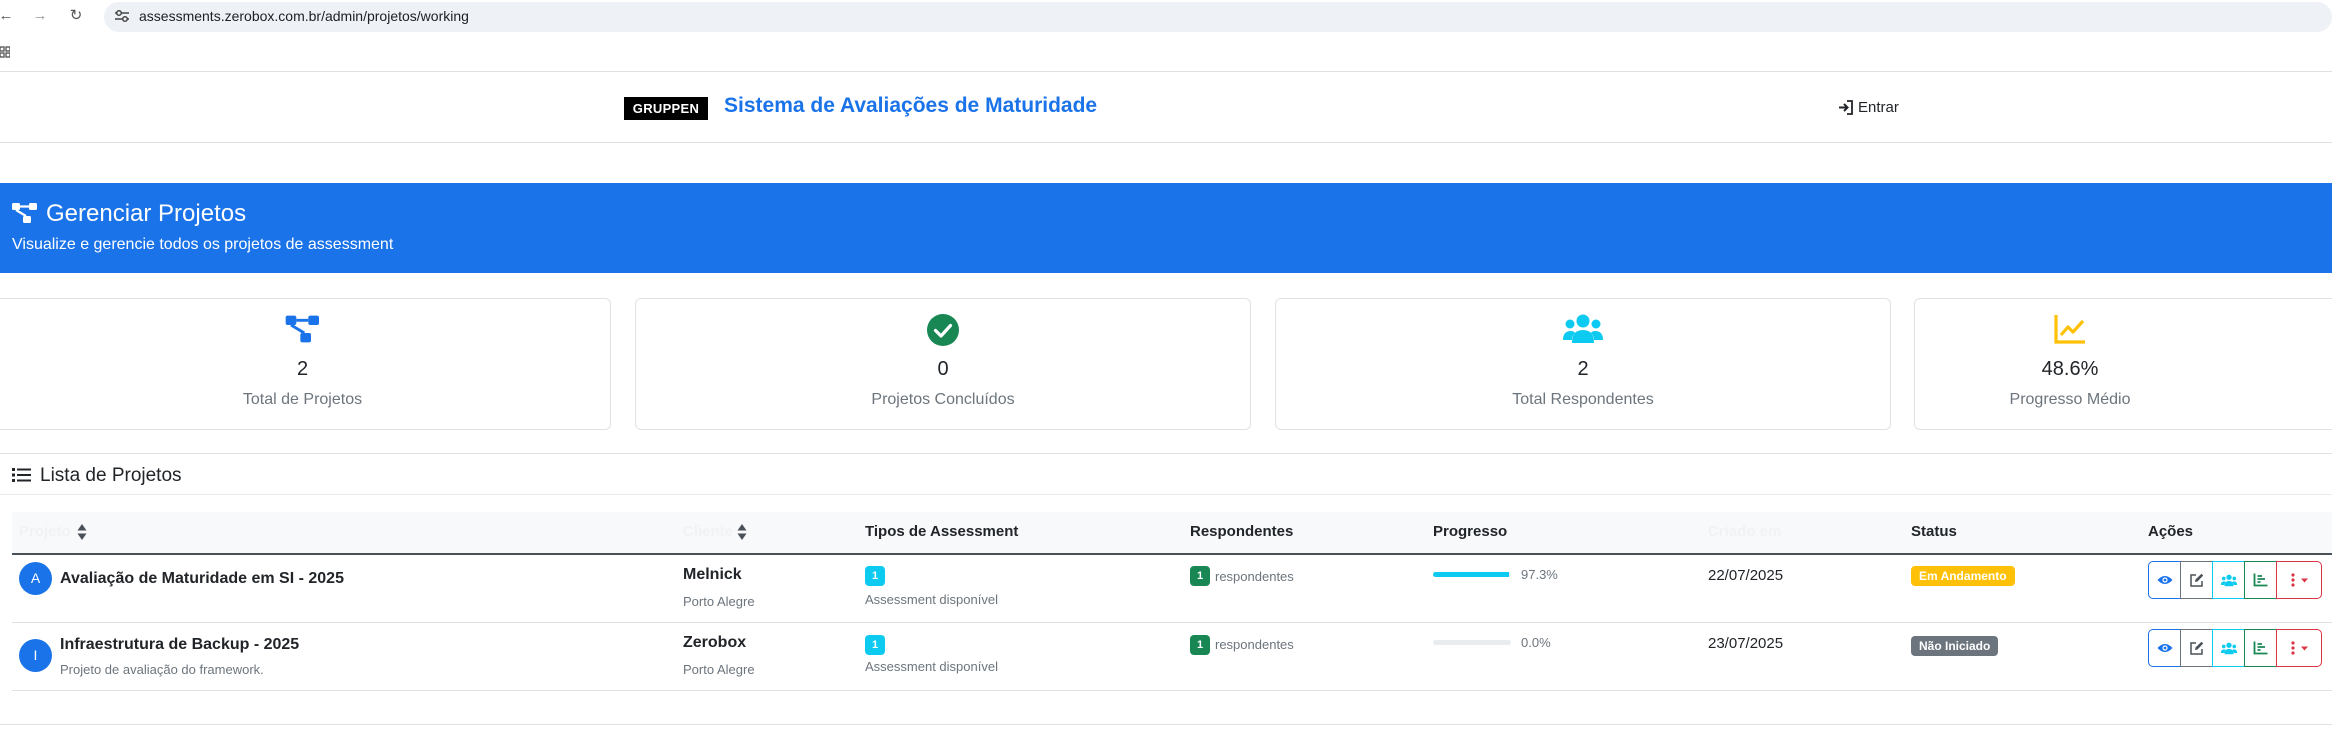 The image size is (2332, 730). I want to click on column-header-client: Cliente, so click(708, 531).